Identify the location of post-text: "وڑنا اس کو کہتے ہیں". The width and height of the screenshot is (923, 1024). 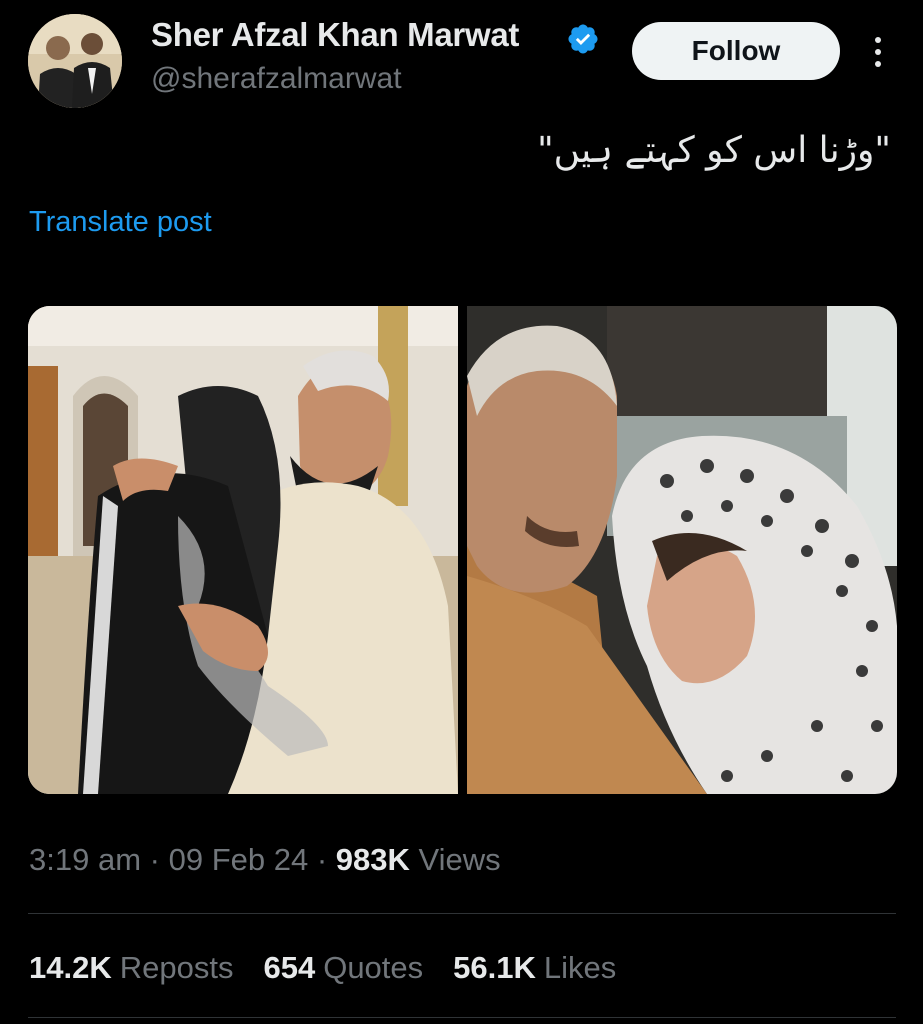
(714, 150).